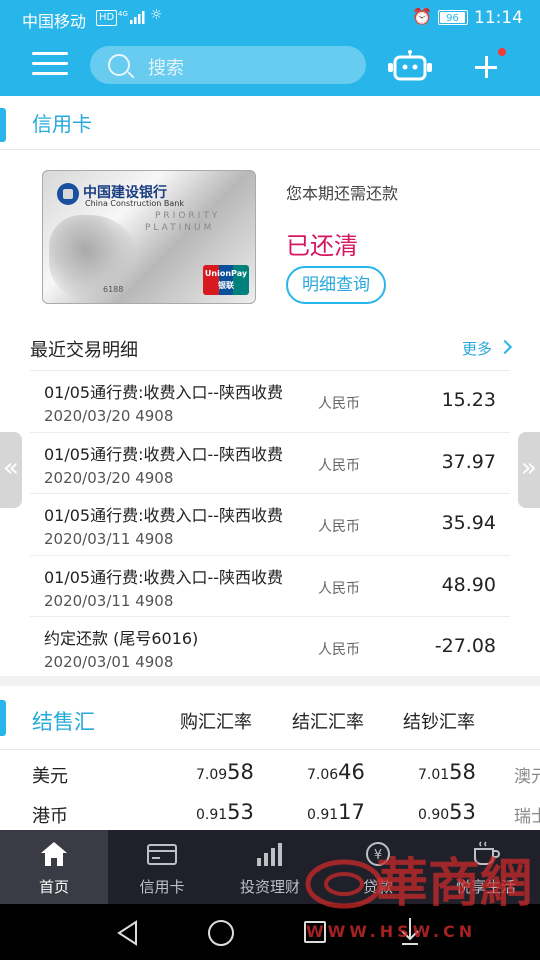 The image size is (540, 960). What do you see at coordinates (468, 400) in the screenshot?
I see `transaction-amount: 15.23` at bounding box center [468, 400].